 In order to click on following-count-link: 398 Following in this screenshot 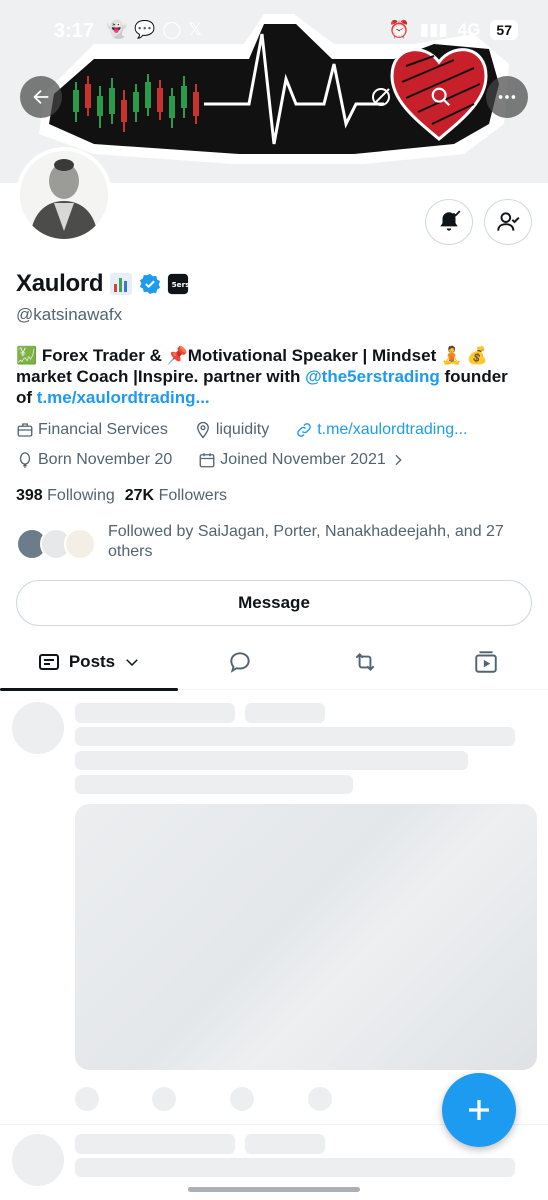, I will do `click(65, 496)`.